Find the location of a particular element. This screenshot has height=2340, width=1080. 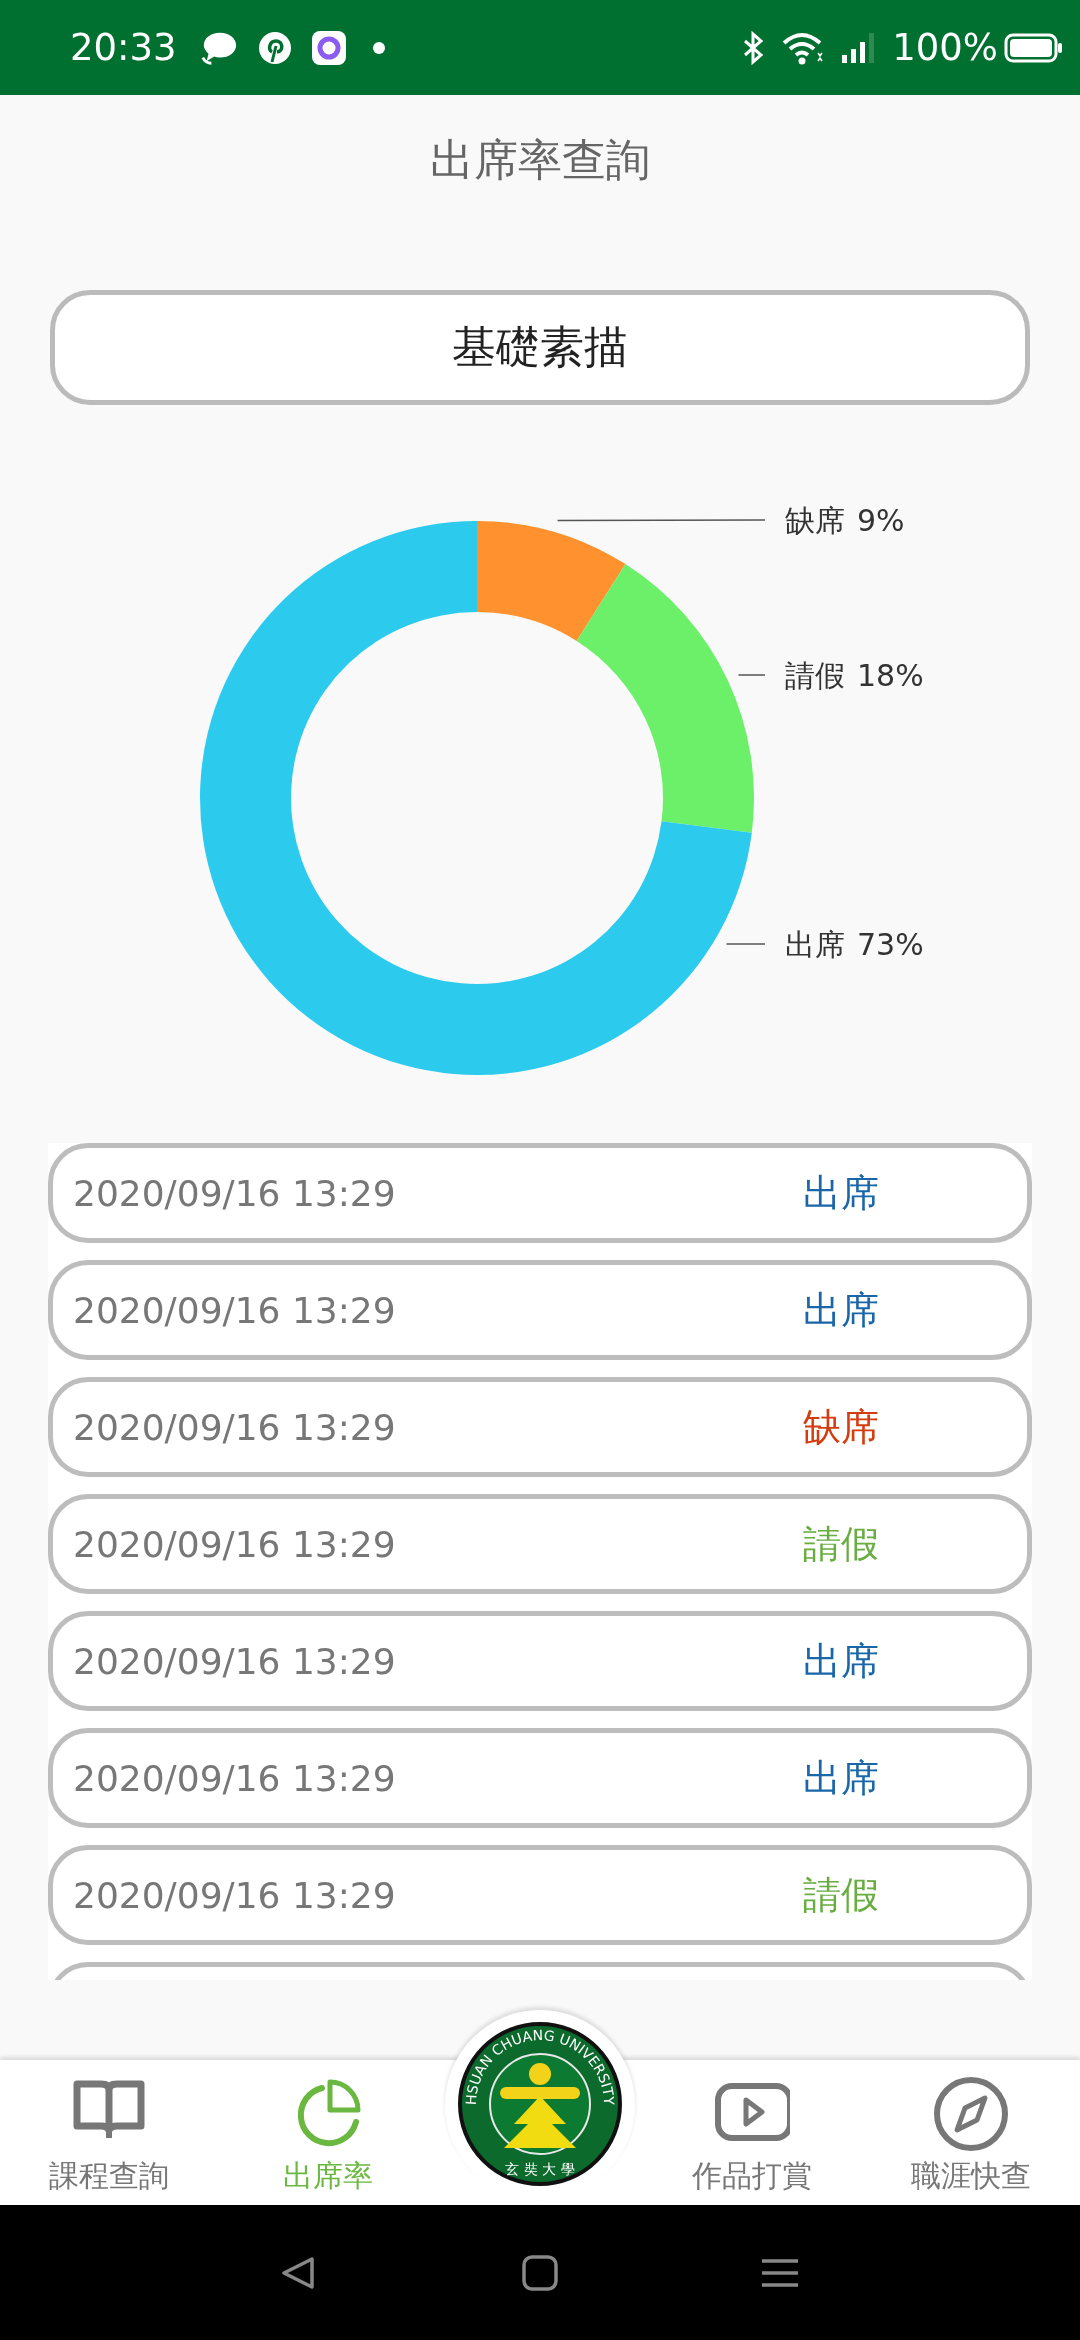

slice-value: 18% is located at coordinates (890, 675).